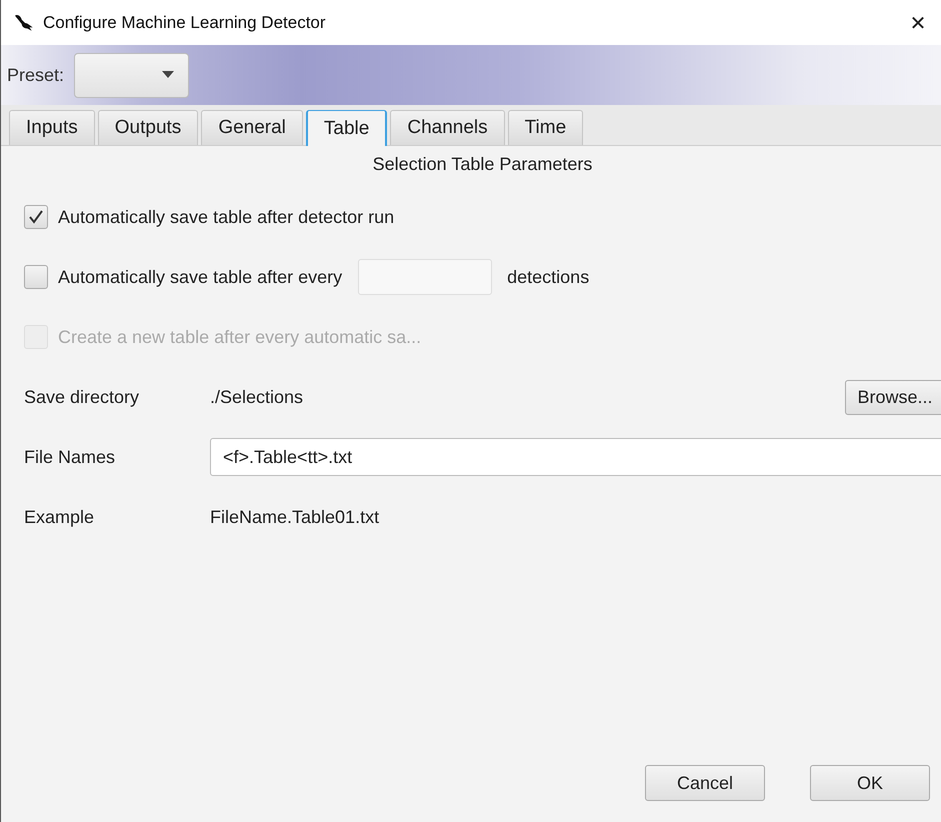 This screenshot has height=822, width=941. I want to click on caret-icon, so click(168, 75).